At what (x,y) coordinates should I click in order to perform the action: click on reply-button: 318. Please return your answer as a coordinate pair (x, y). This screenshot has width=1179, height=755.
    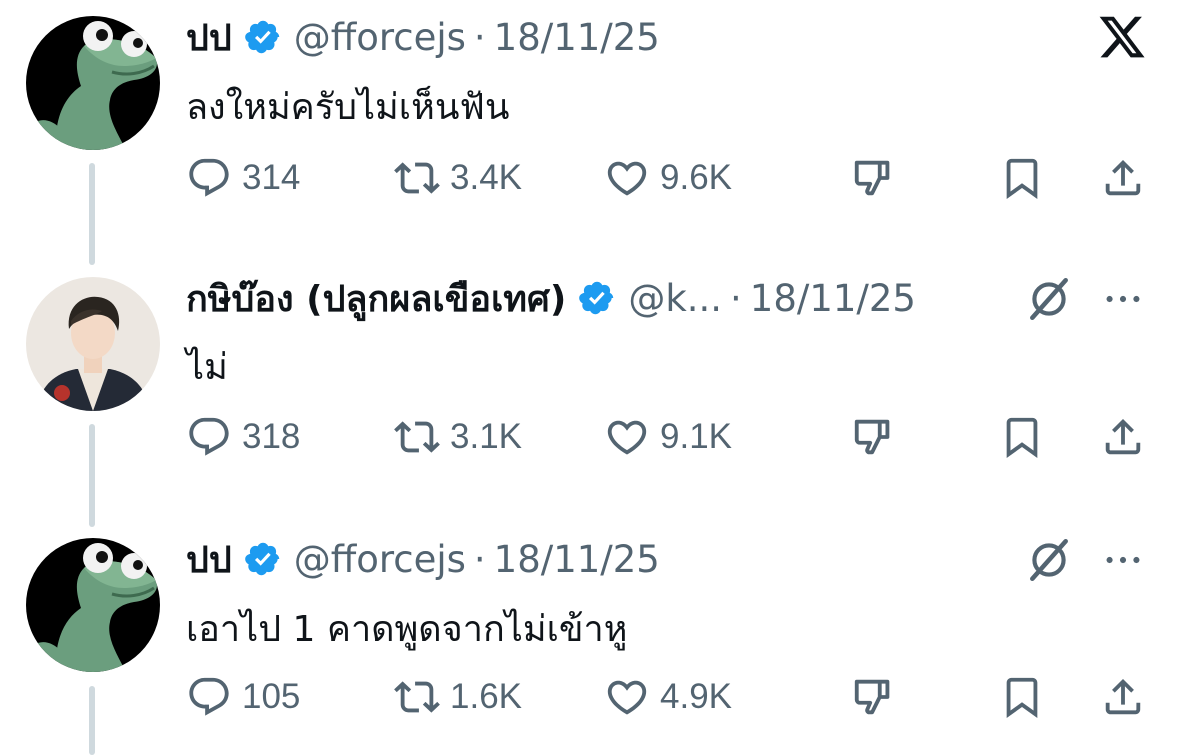
    Looking at the image, I should click on (243, 437).